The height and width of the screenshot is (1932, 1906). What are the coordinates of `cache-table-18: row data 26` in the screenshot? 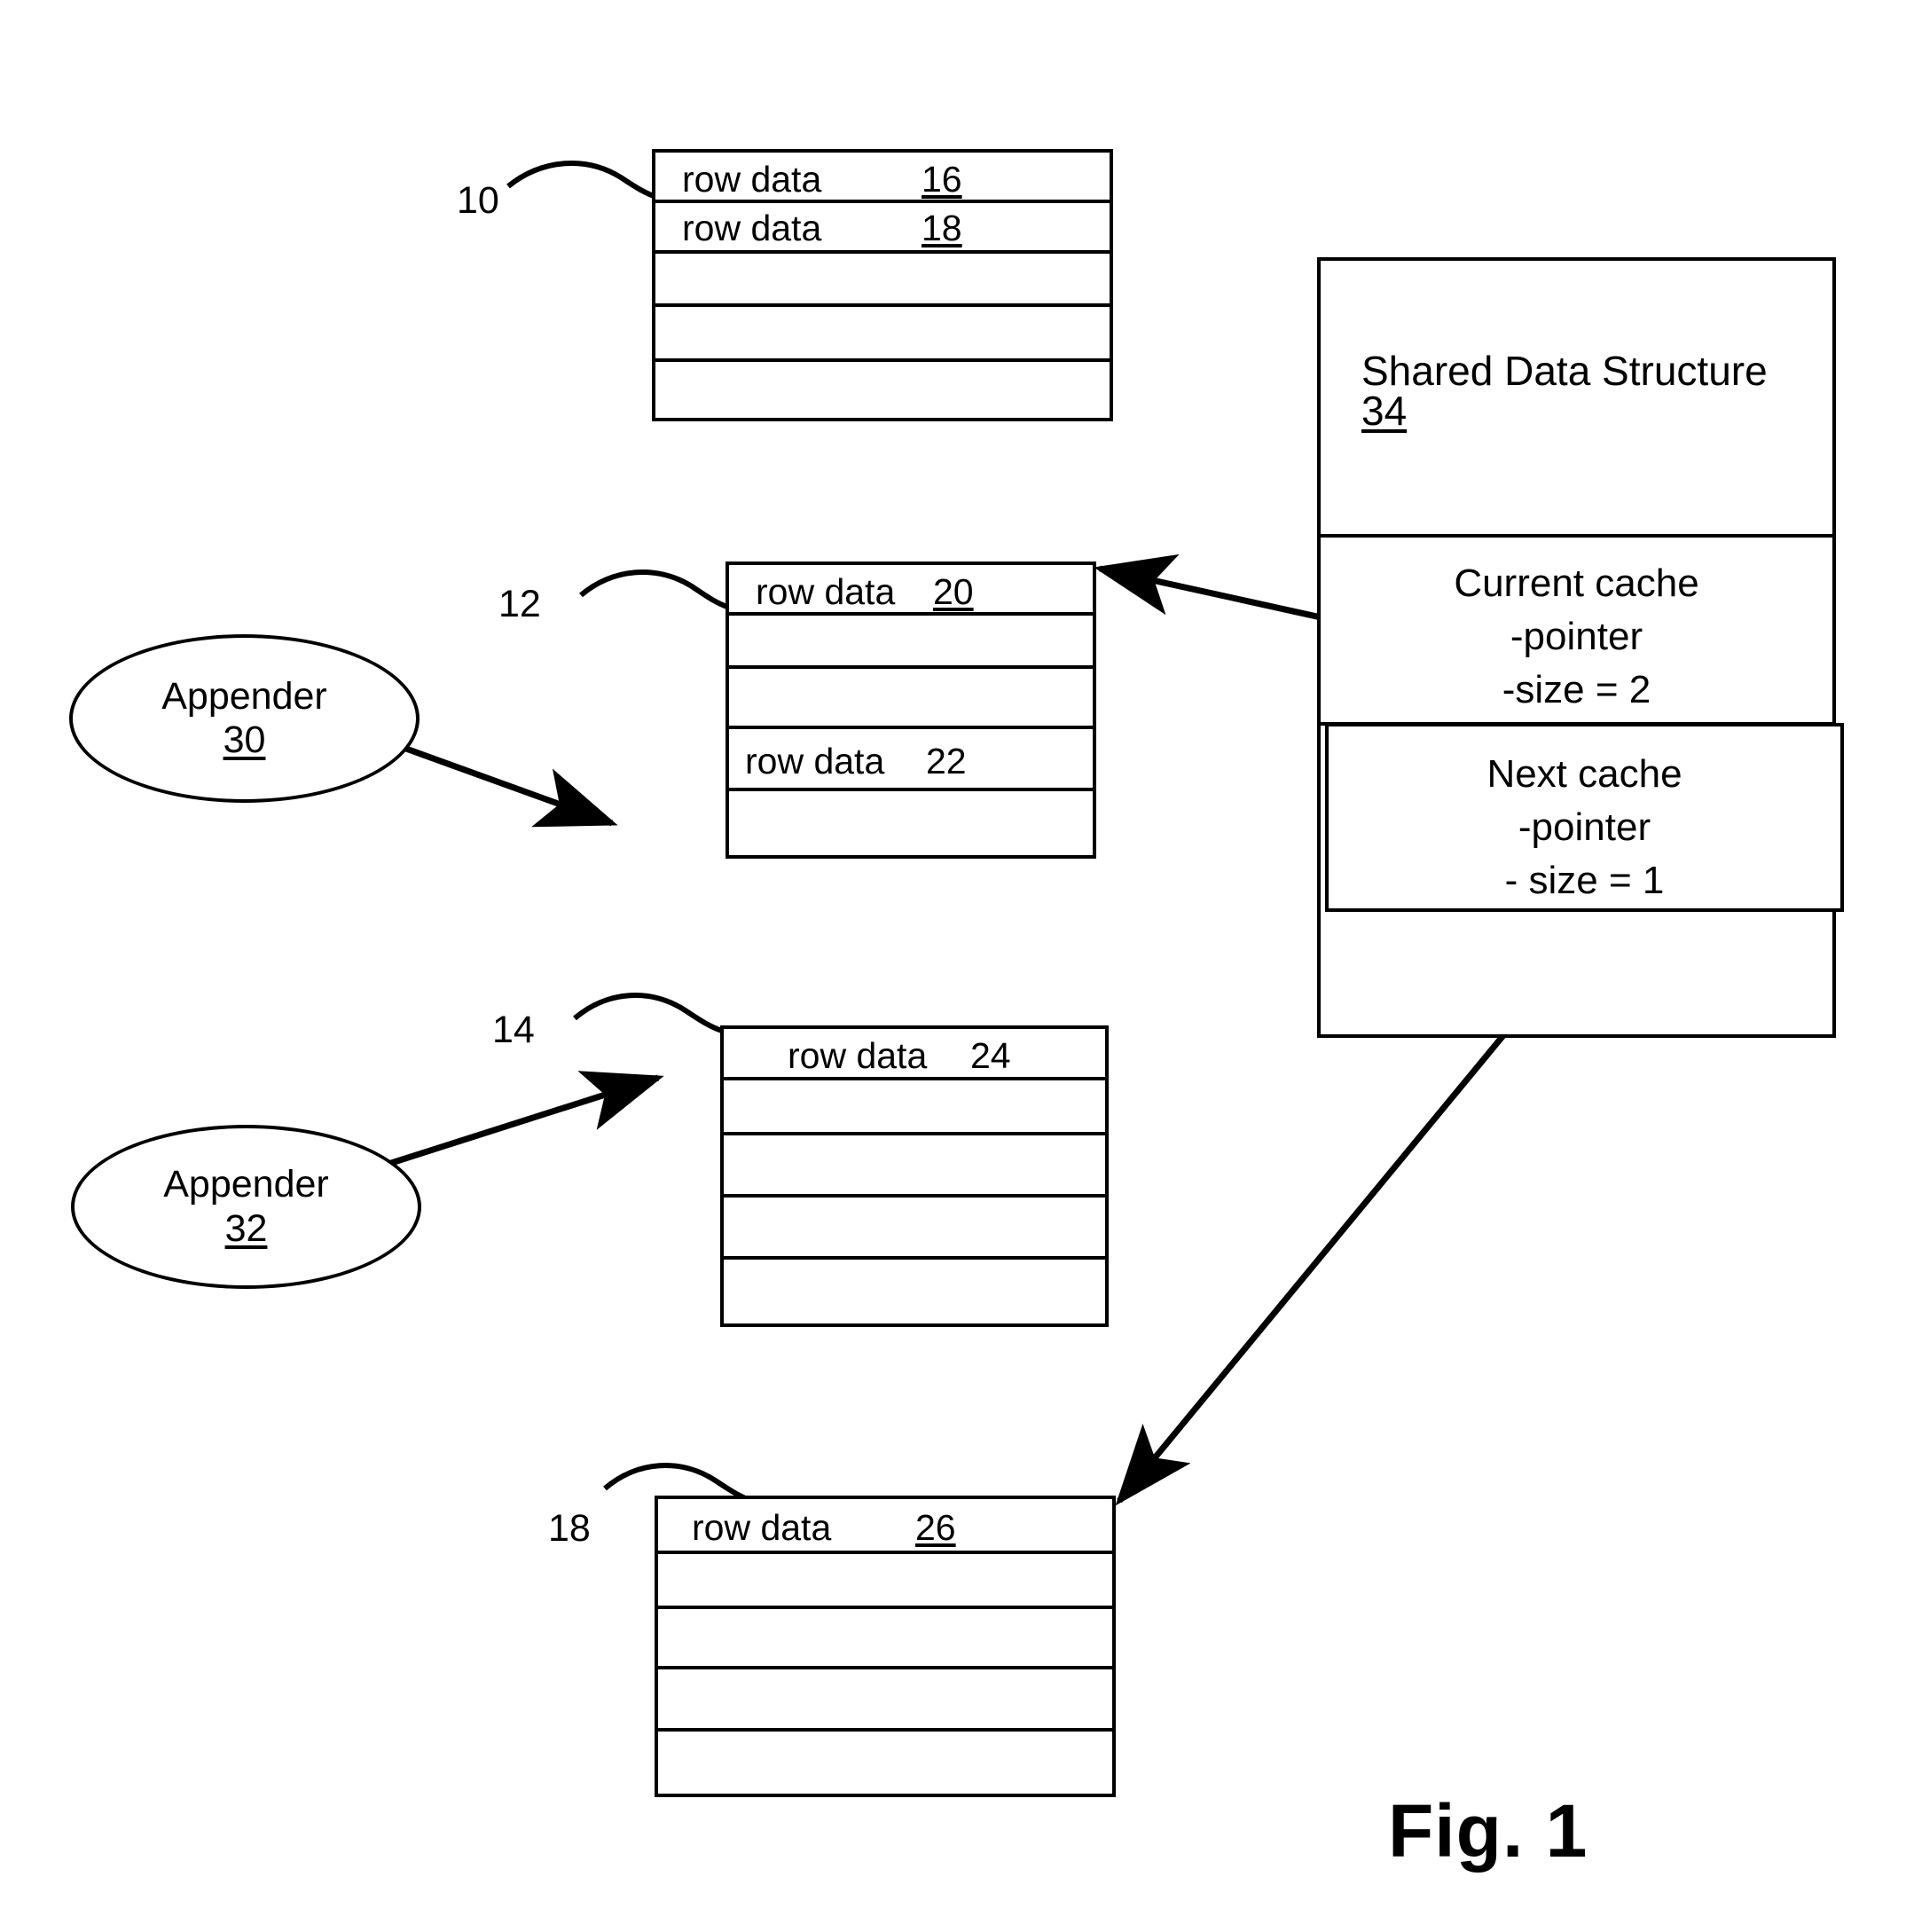 It's located at (886, 1646).